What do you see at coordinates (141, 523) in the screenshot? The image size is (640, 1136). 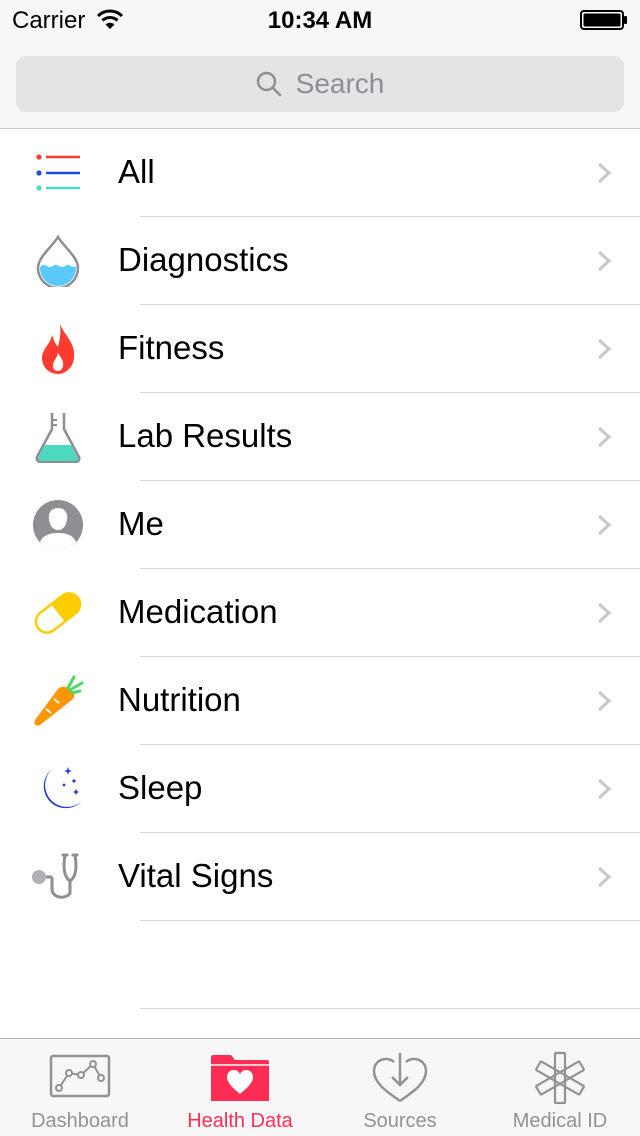 I see `list-item-label: Me` at bounding box center [141, 523].